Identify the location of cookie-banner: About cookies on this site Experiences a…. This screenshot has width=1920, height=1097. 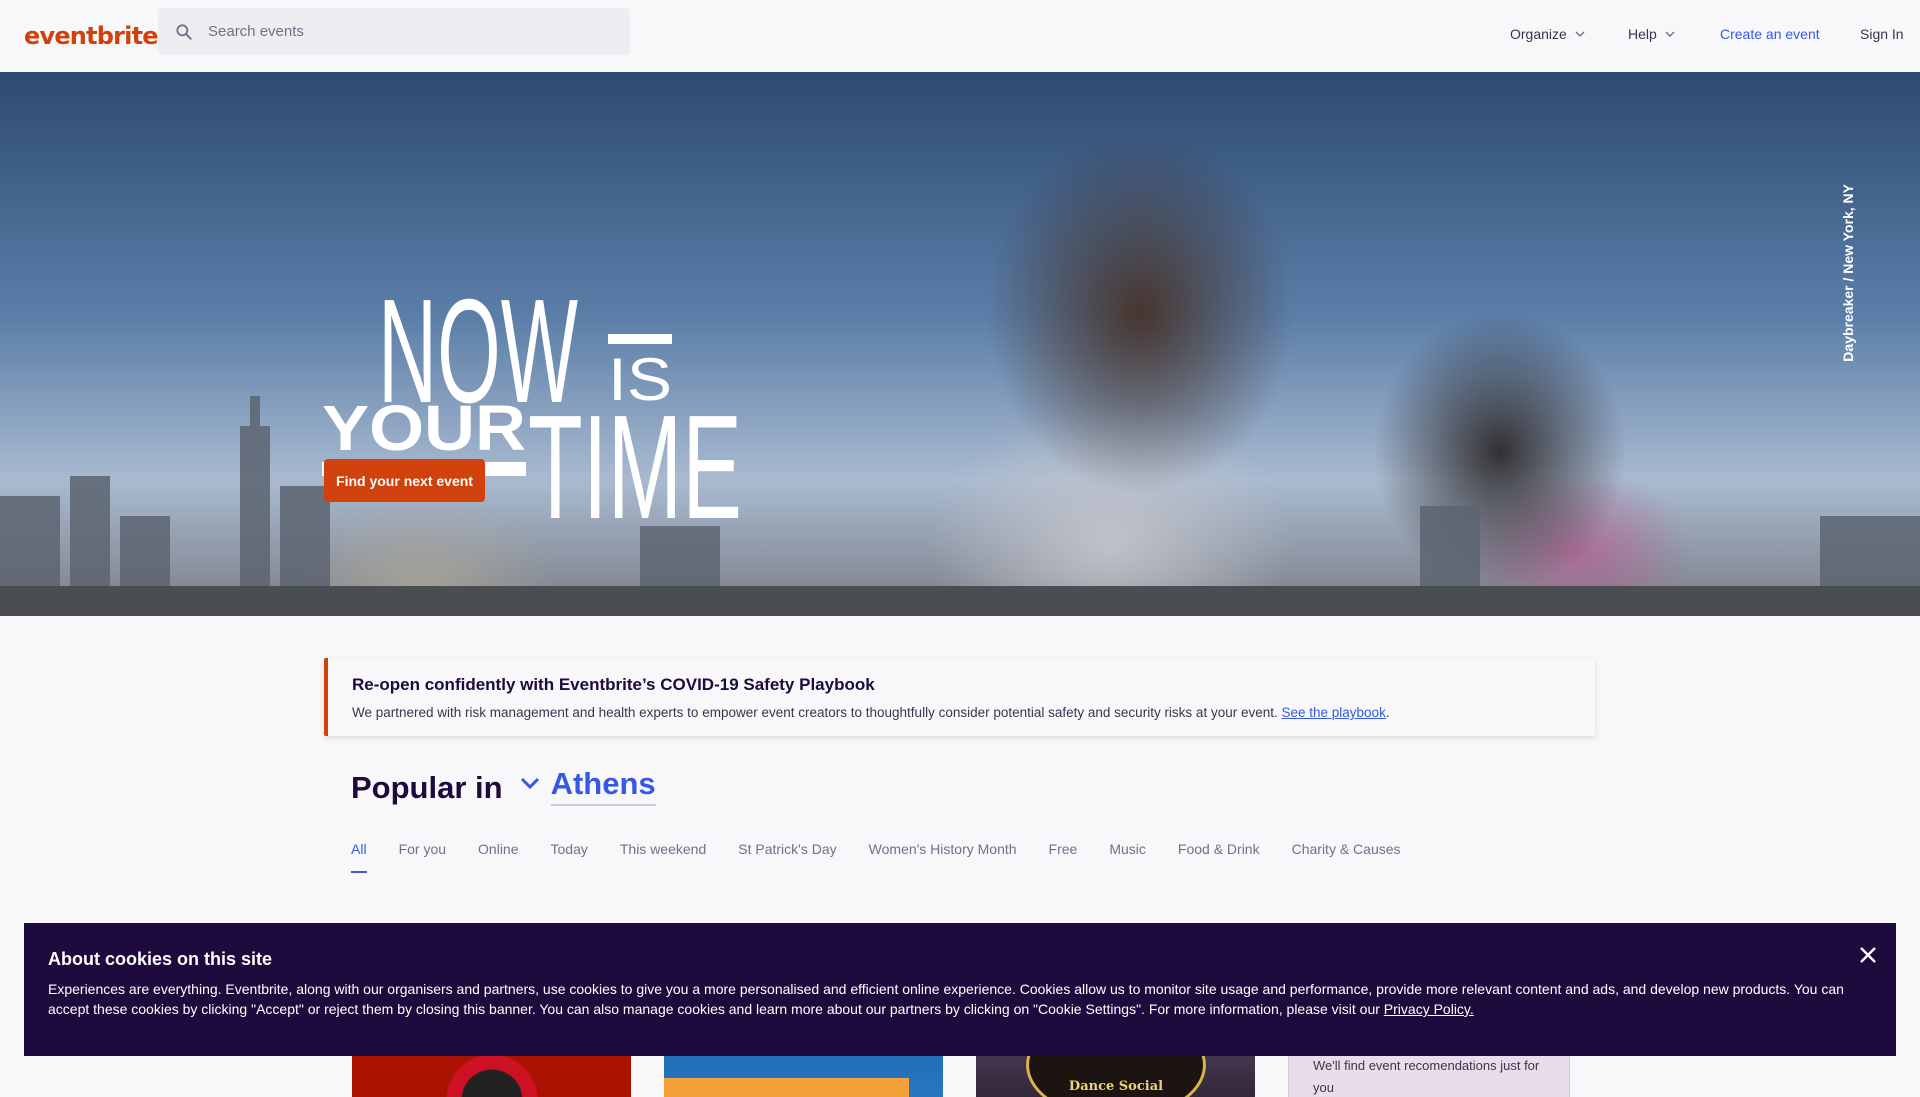
(960, 989).